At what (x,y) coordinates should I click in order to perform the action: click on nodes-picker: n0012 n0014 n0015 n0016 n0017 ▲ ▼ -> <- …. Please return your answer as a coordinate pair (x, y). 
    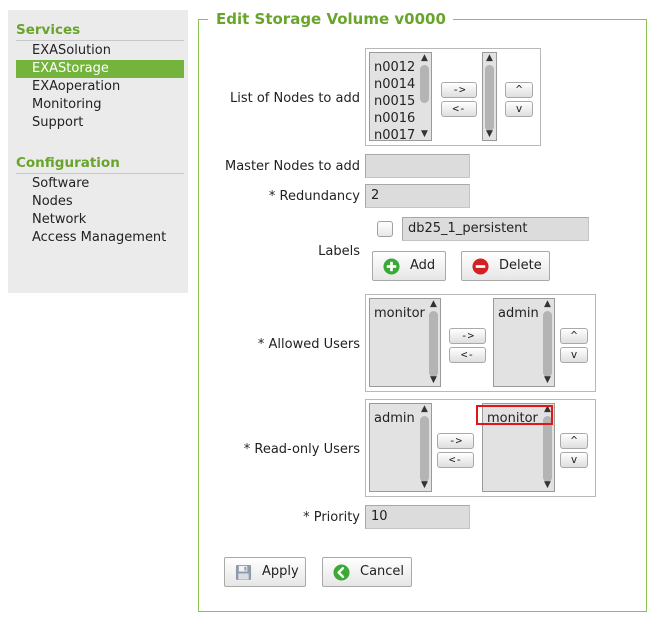
    Looking at the image, I should click on (453, 97).